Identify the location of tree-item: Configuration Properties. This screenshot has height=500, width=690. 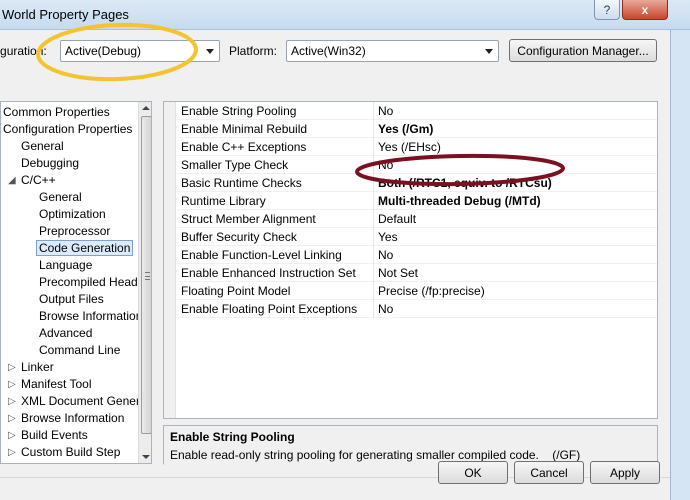
(67, 129).